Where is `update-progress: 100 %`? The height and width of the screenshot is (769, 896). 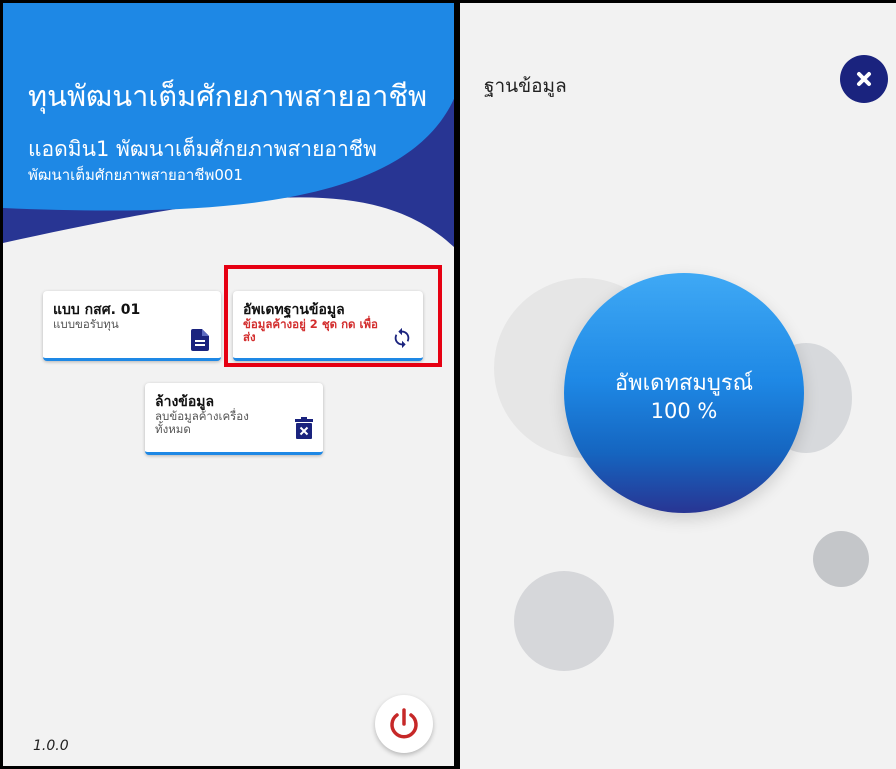
update-progress: 100 % is located at coordinates (684, 411).